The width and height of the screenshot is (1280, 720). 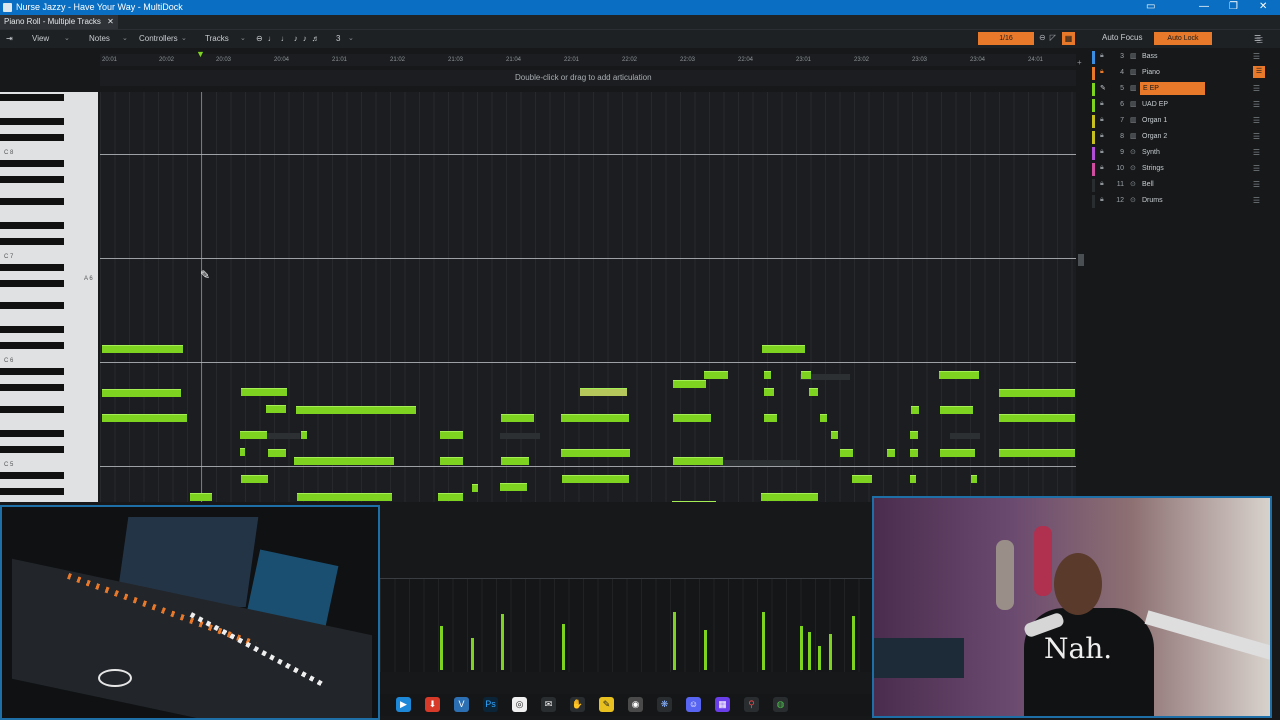 I want to click on tool-caret-icon: ⌄, so click(x=351, y=38).